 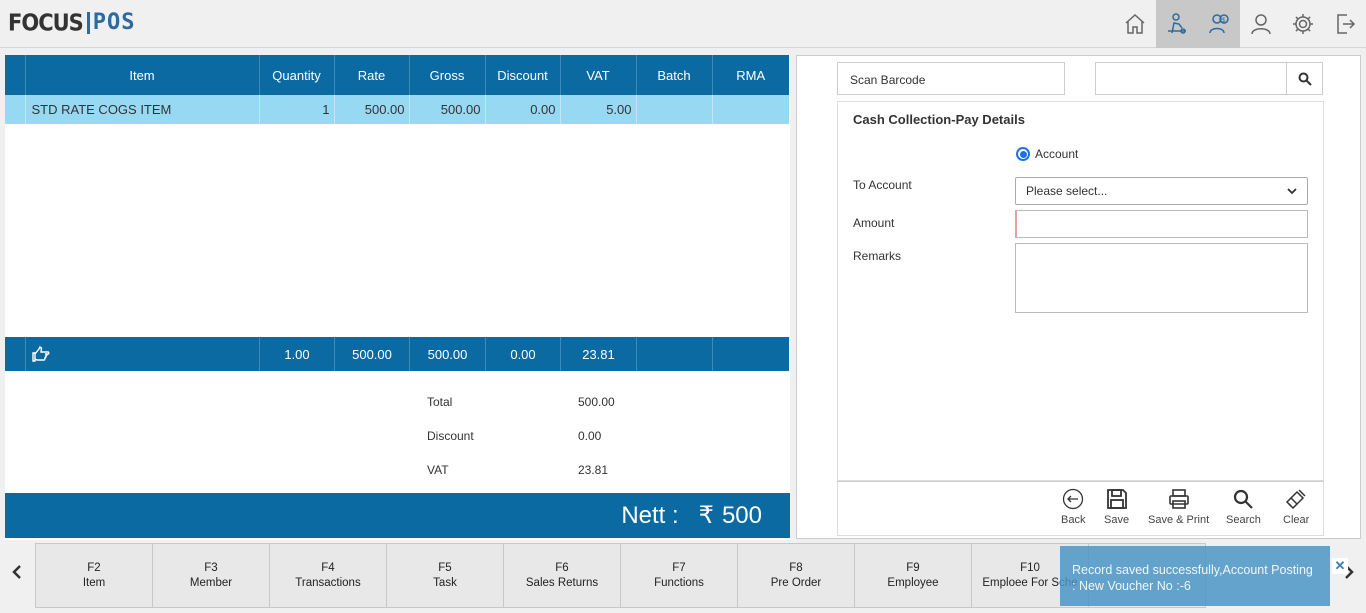 I want to click on row-select-cell, so click(x=15, y=109).